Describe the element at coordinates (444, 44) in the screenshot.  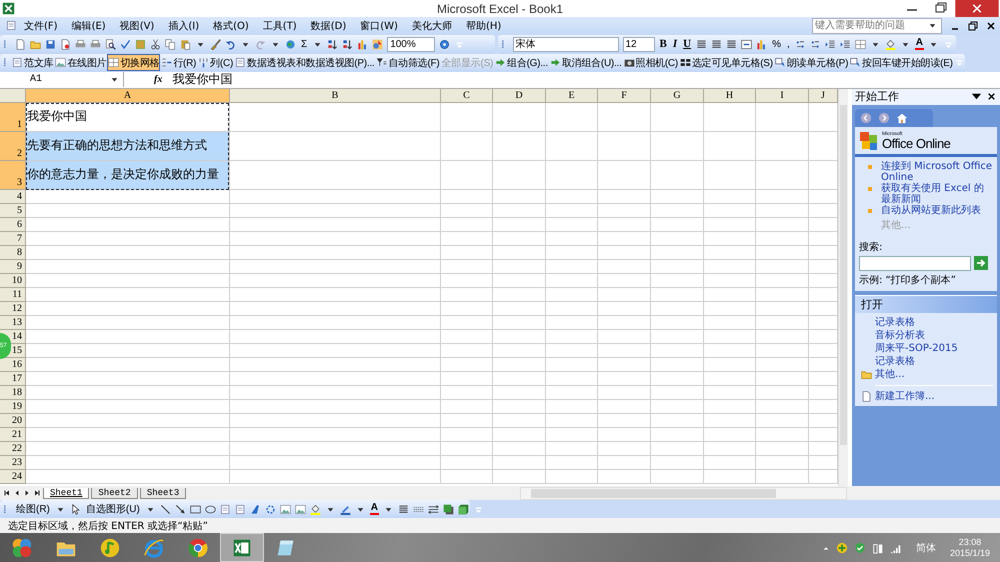
I see `help-icon` at that location.